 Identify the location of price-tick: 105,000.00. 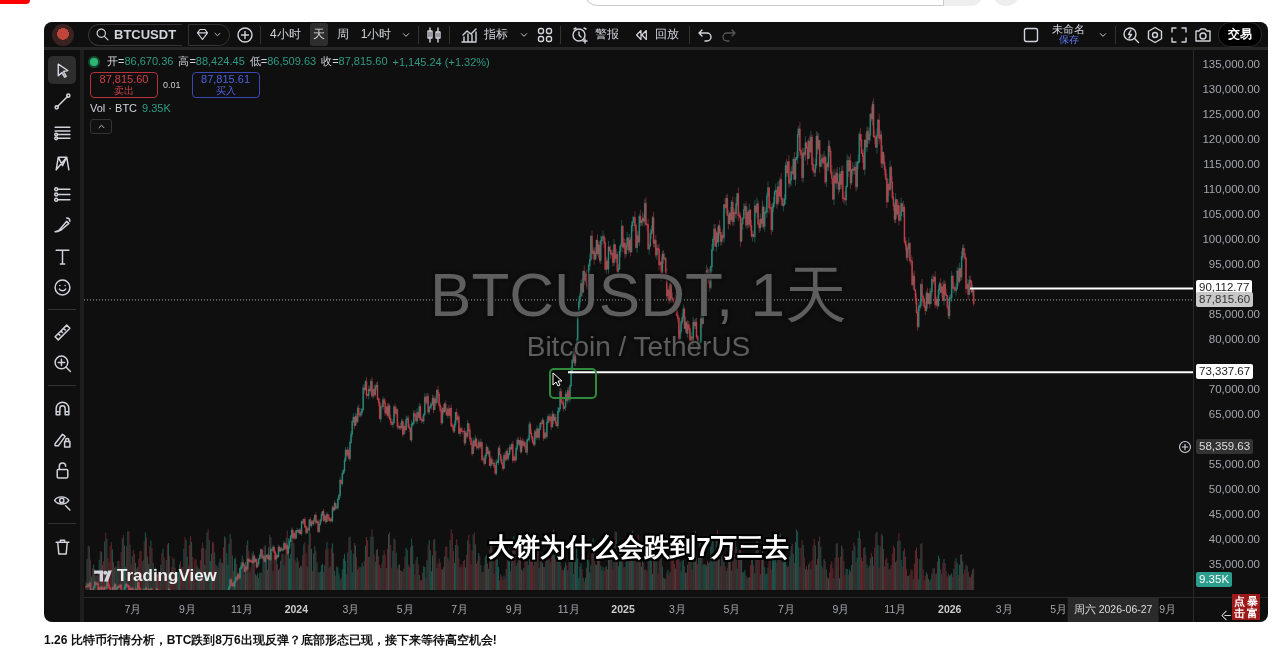
(1231, 214).